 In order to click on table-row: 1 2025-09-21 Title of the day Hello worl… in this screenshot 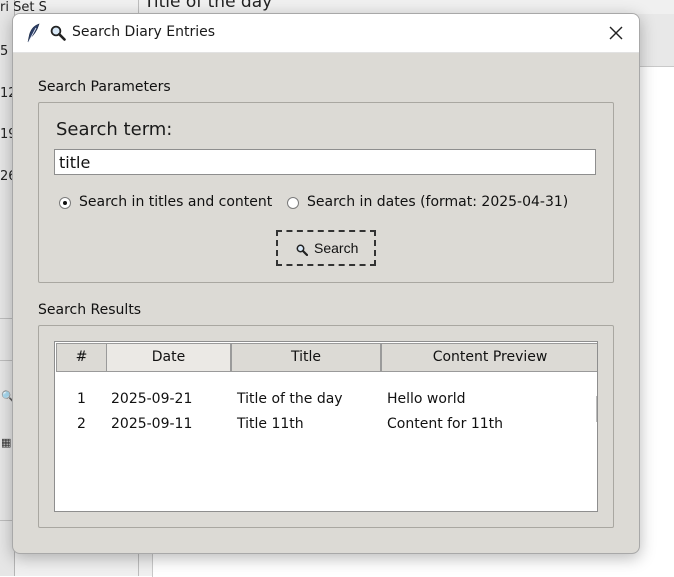, I will do `click(326, 399)`.